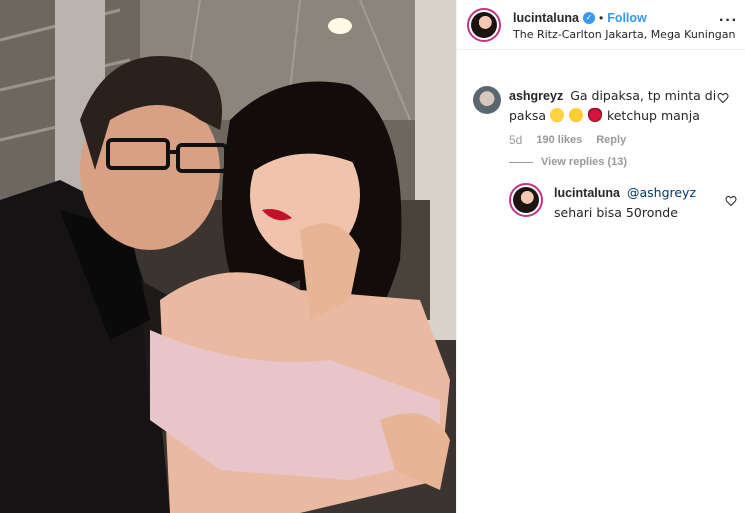  What do you see at coordinates (653, 115) in the screenshot?
I see `comment-text-tail: ketchup manja` at bounding box center [653, 115].